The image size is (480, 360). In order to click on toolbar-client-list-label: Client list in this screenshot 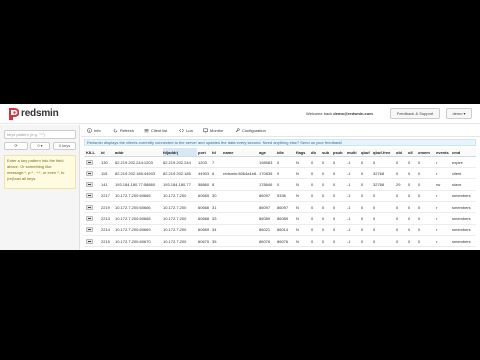, I will do `click(159, 130)`.